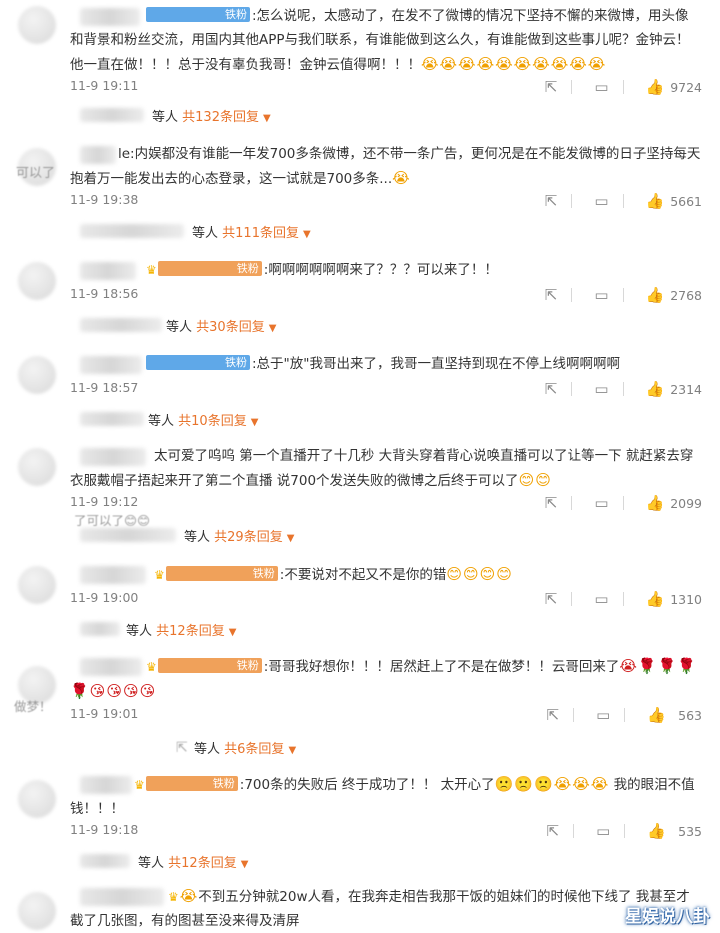  I want to click on comment-text: ♛ 铁粉:不要说对不起又不是你的错😊😊😊😊, so click(333, 574).